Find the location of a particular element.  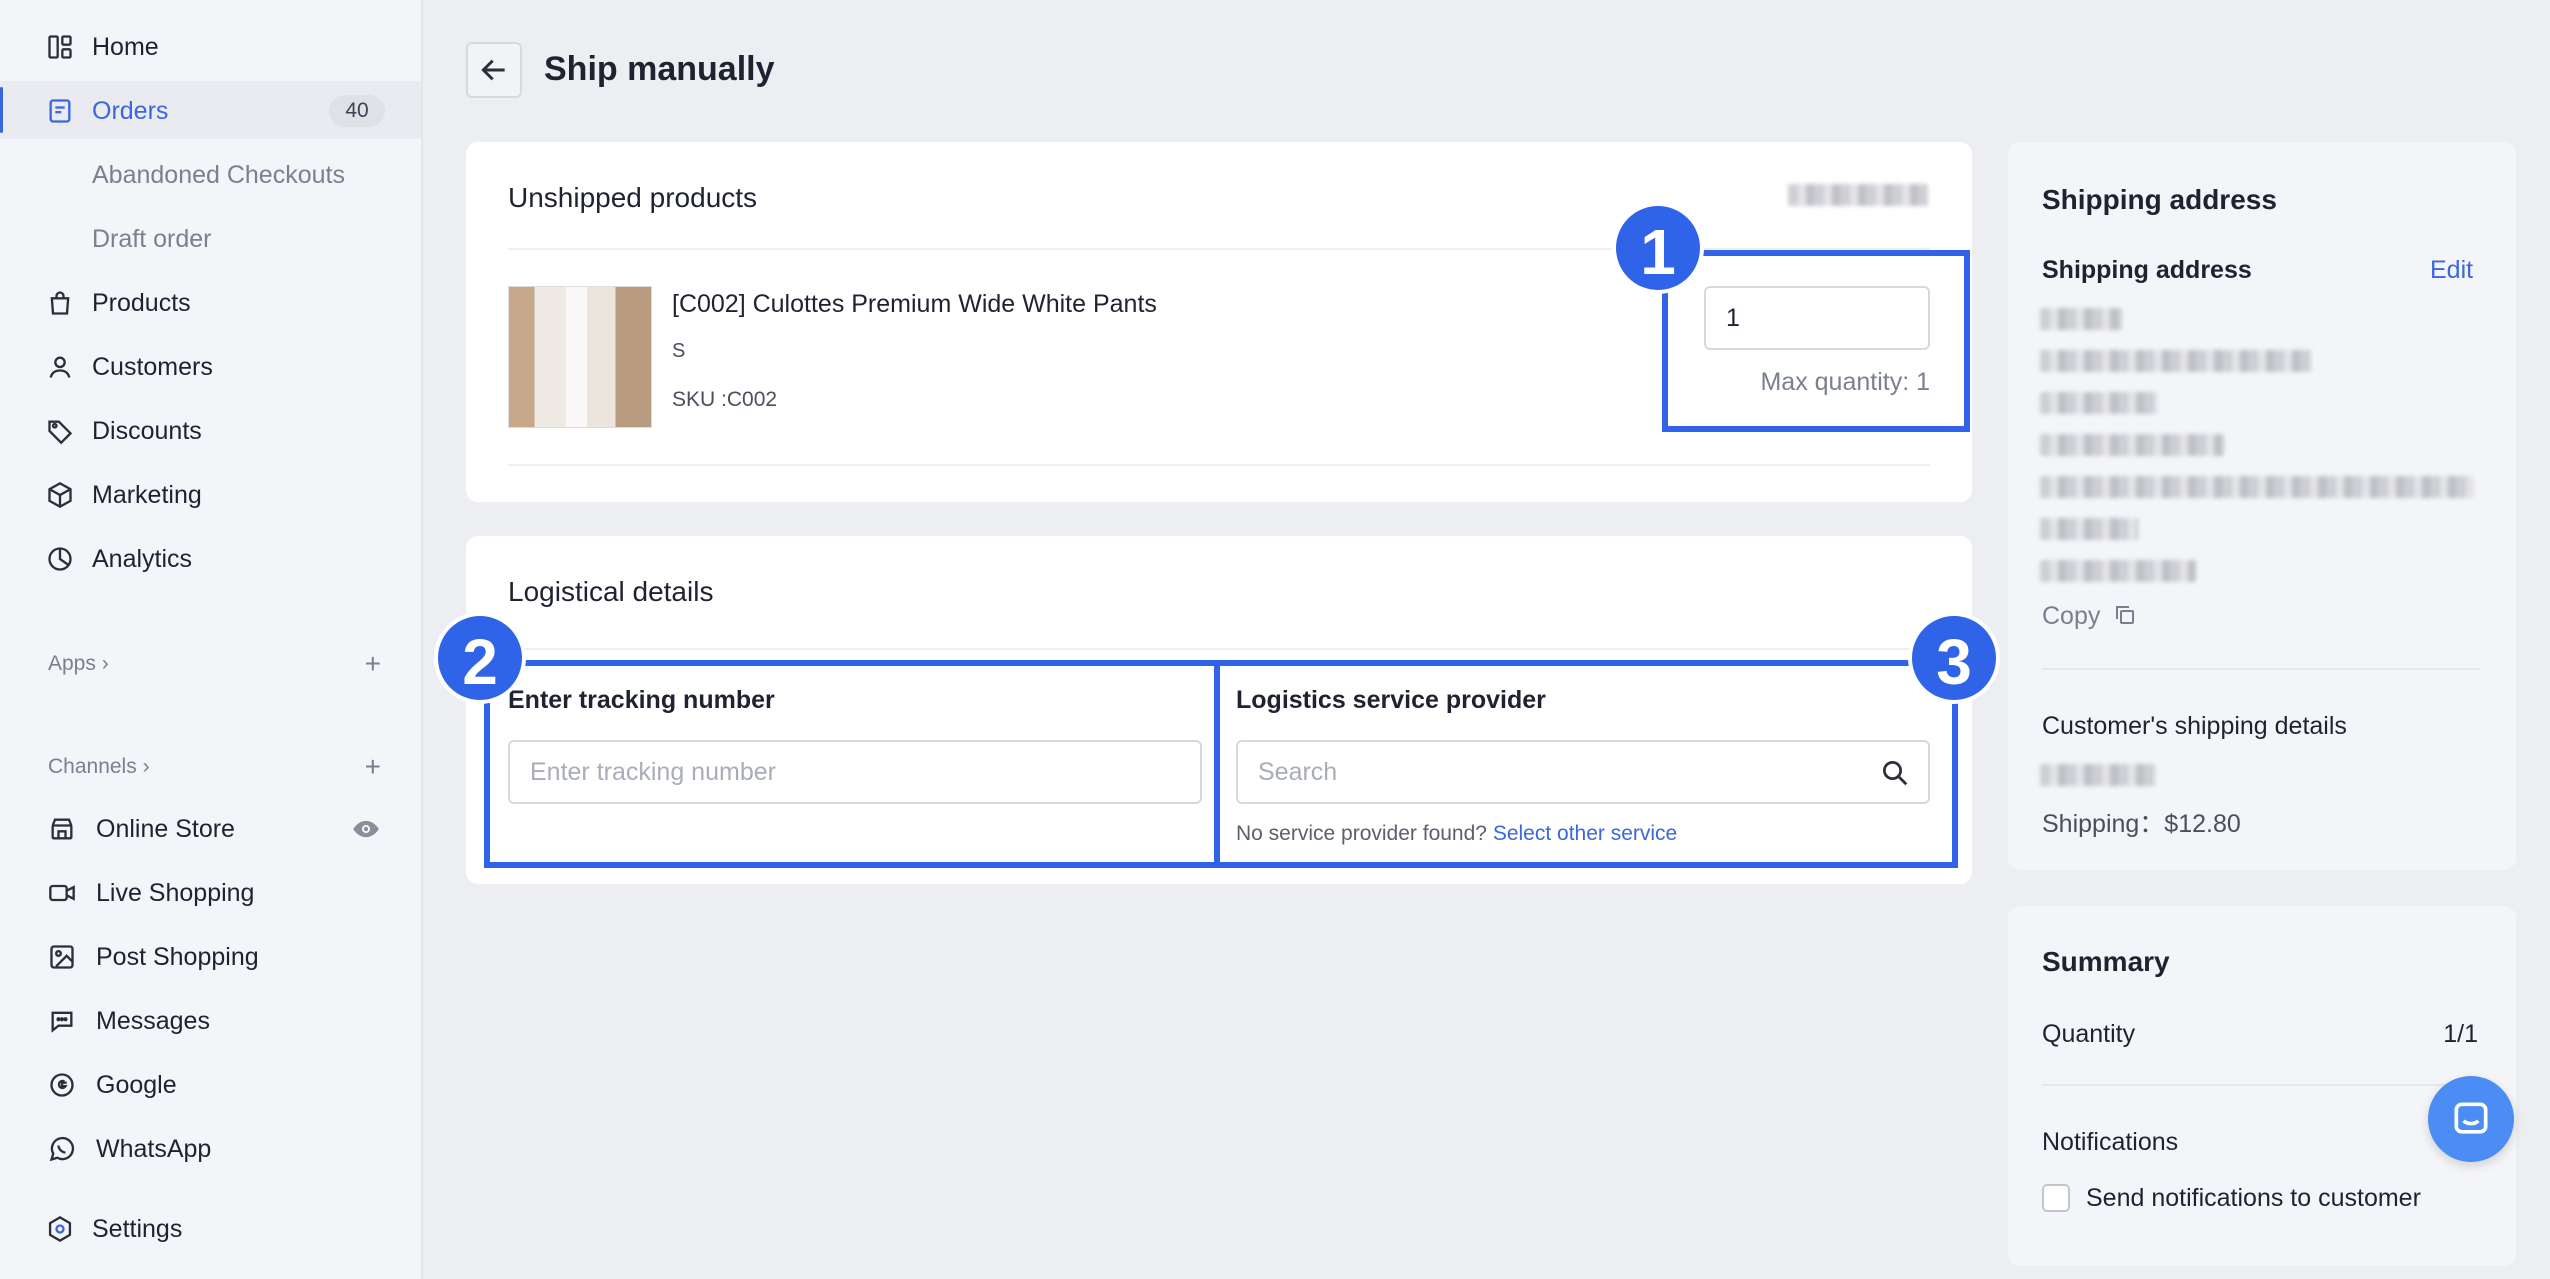

sidebar-item-label: Analytics is located at coordinates (142, 559).